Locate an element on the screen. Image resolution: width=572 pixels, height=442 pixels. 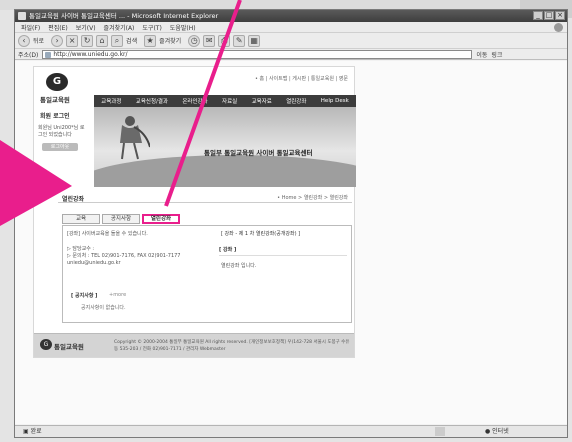
nav-item-courses: 교육과정 is located at coordinates (111, 101).